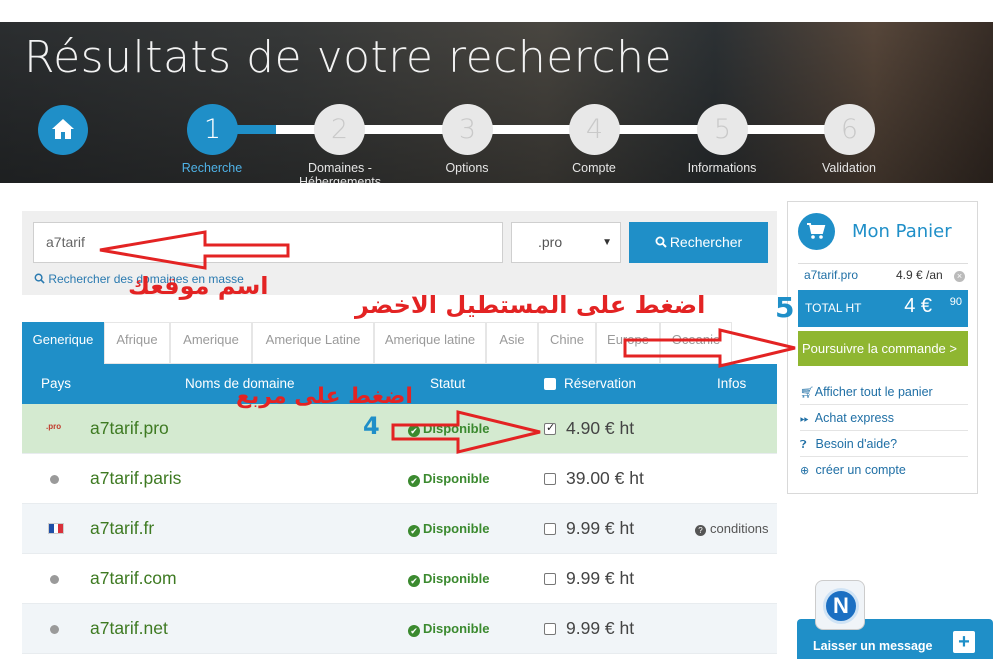  Describe the element at coordinates (371, 426) in the screenshot. I see `annotation-step-4: 4` at that location.